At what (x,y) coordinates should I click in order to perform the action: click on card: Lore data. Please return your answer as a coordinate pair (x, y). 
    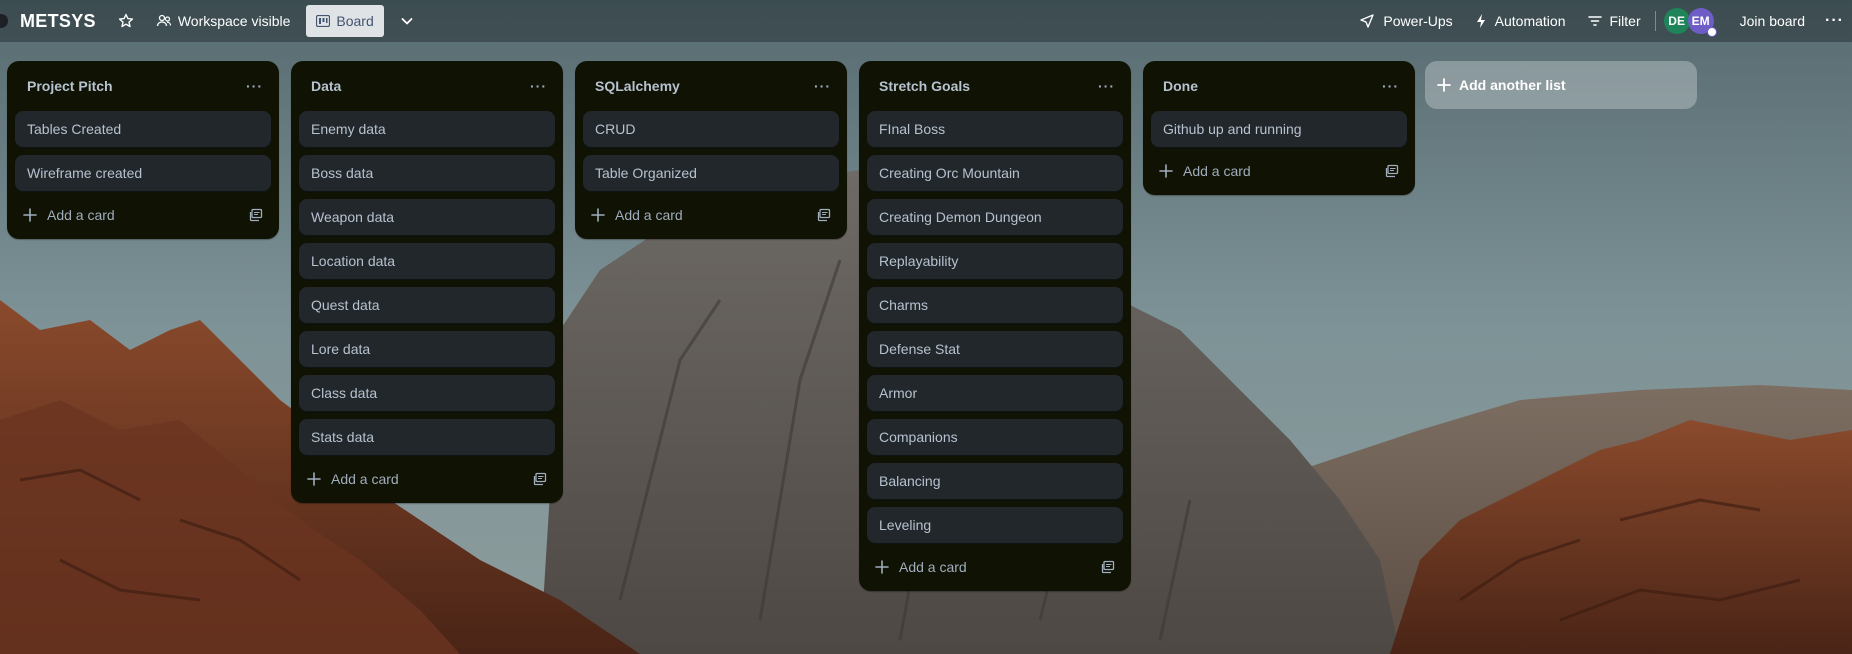
    Looking at the image, I should click on (427, 349).